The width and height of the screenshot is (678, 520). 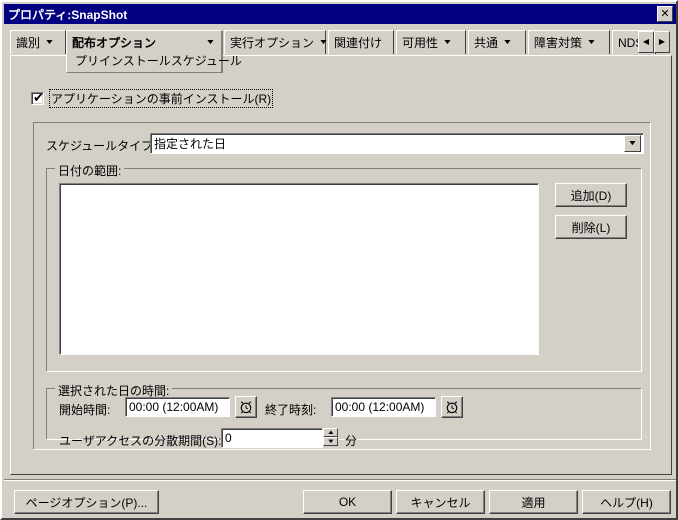 I want to click on tab-identification: 識別 ▼, so click(x=38, y=42).